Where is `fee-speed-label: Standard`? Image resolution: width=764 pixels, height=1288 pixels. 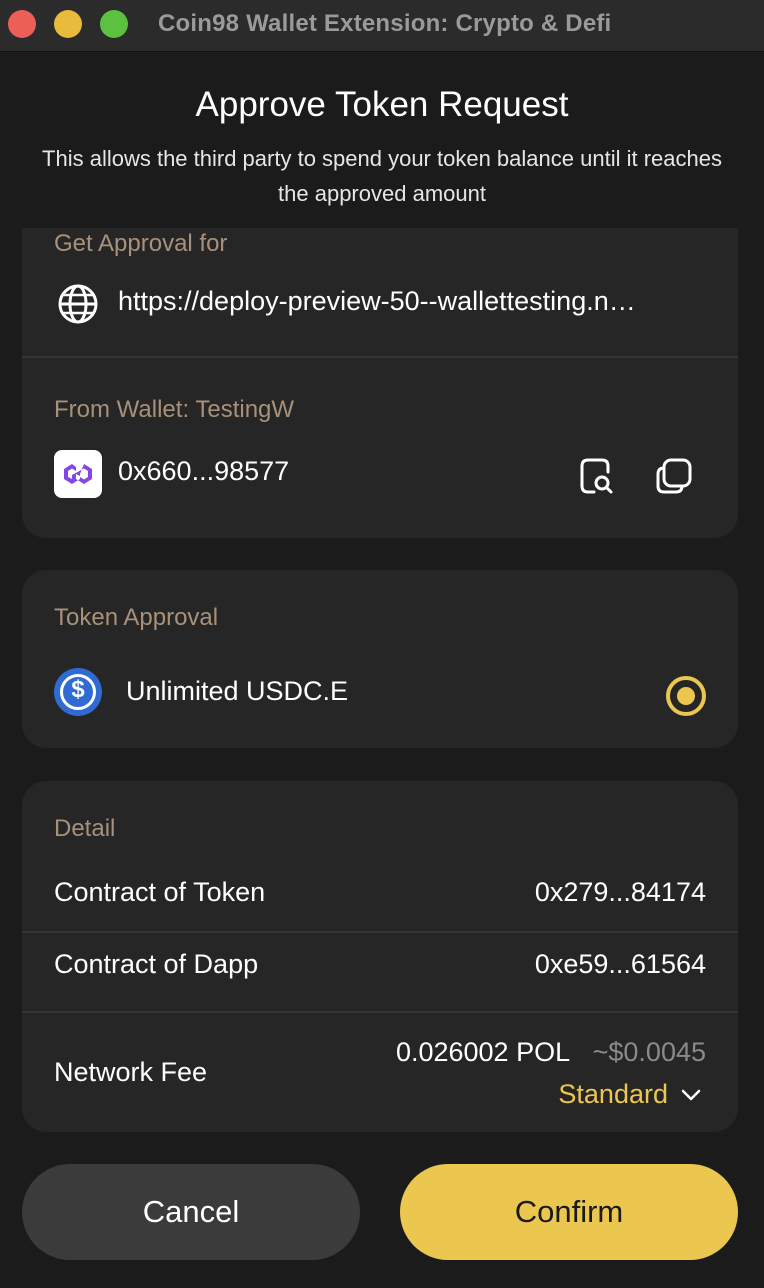
fee-speed-label: Standard is located at coordinates (613, 1094).